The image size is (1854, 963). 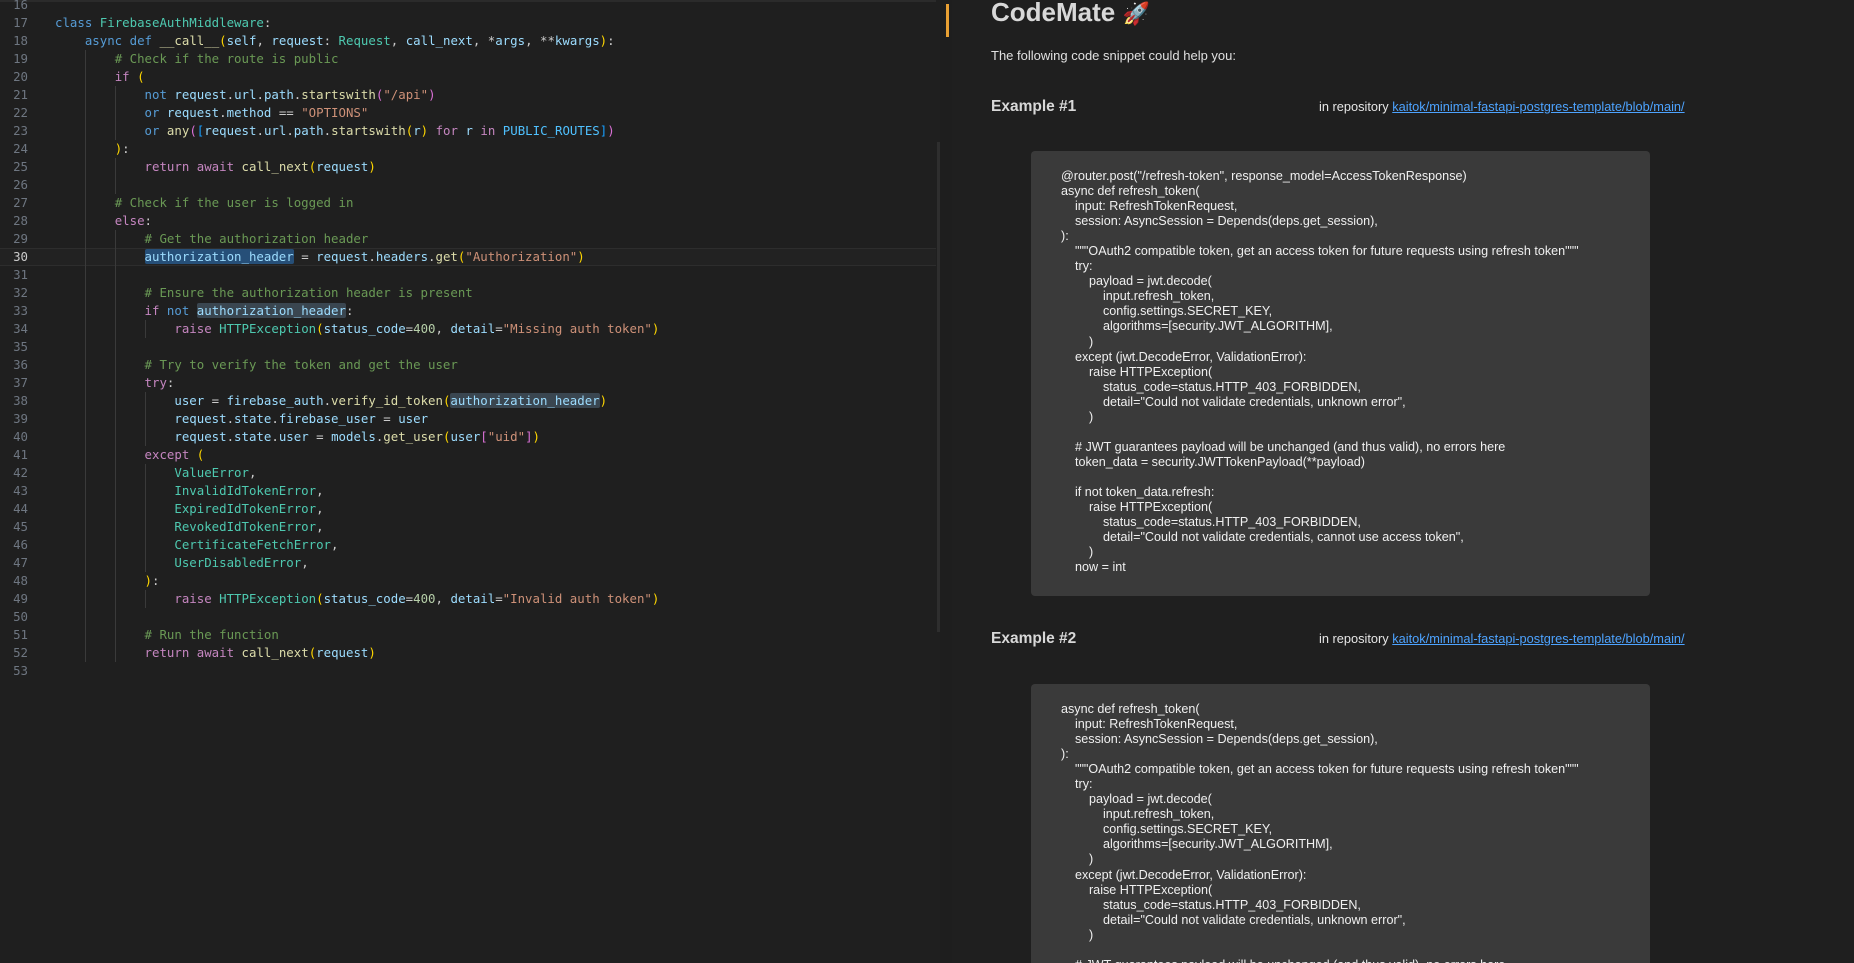 I want to click on code-line: 53, so click(x=468, y=671).